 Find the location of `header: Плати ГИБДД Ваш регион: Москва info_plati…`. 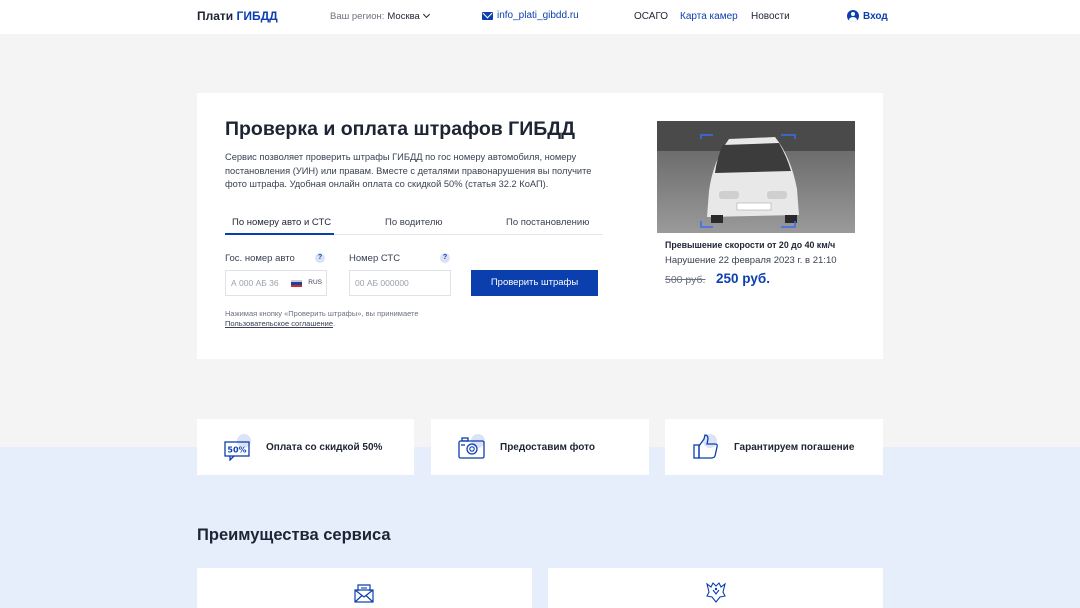

header: Плати ГИБДД Ваш регион: Москва info_plati… is located at coordinates (540, 17).